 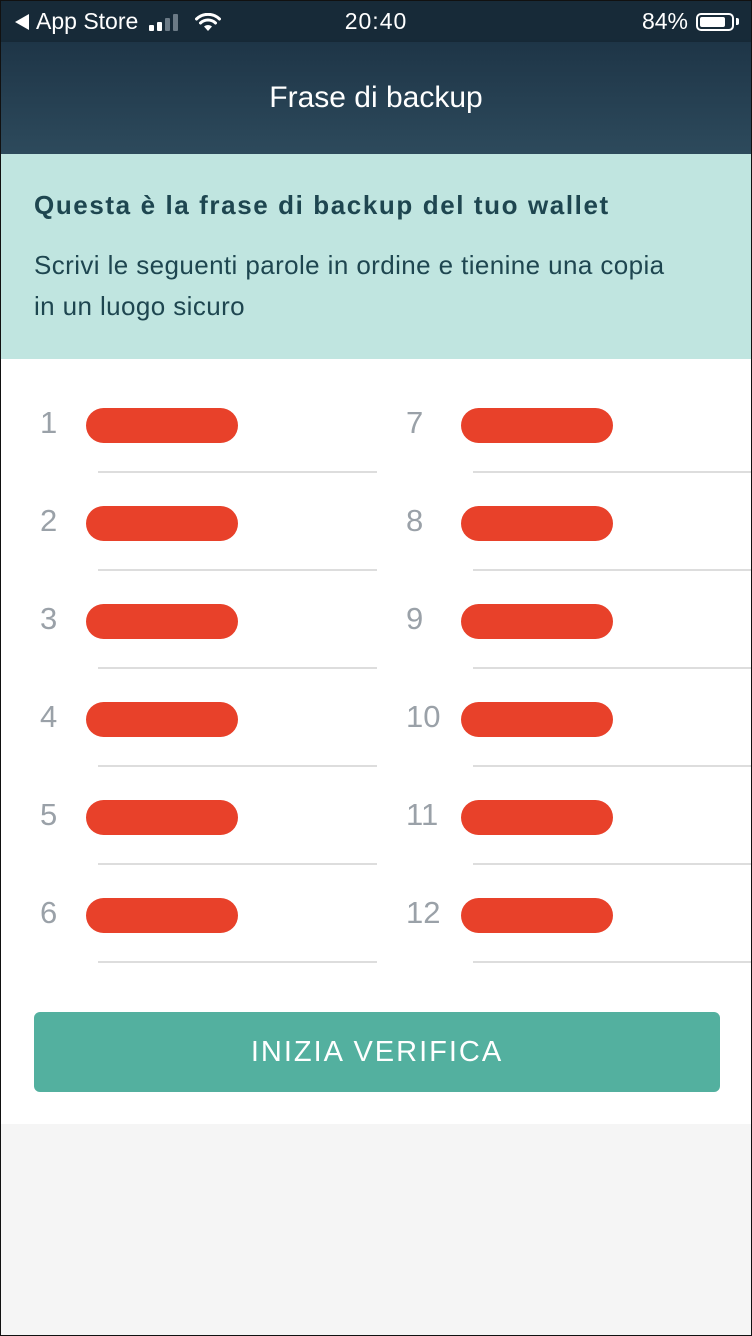 I want to click on word-item-11: 11, so click(x=563, y=808).